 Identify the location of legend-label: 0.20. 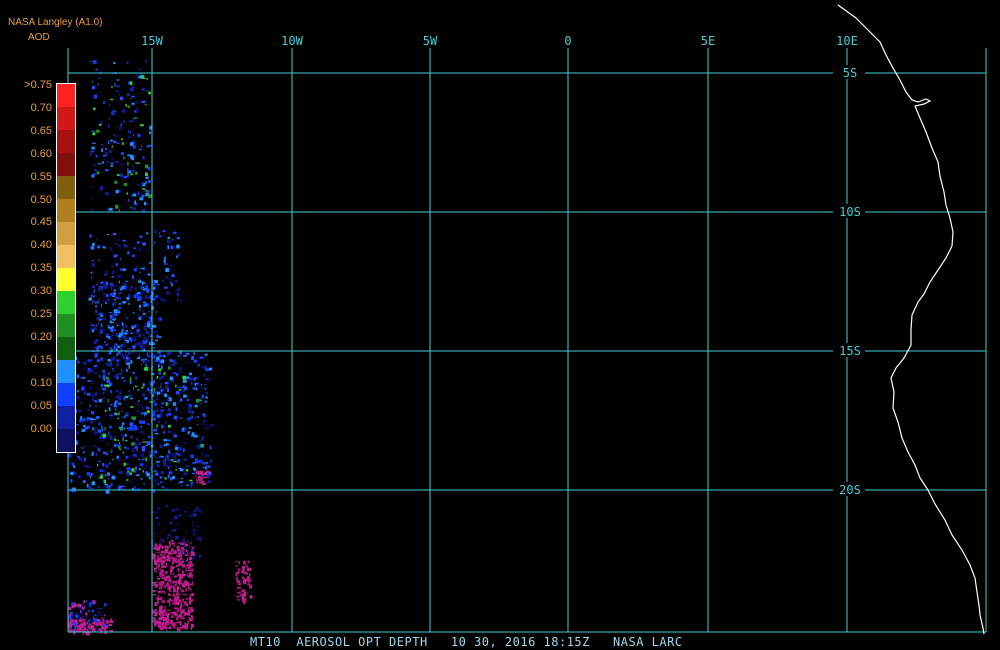
(41, 336).